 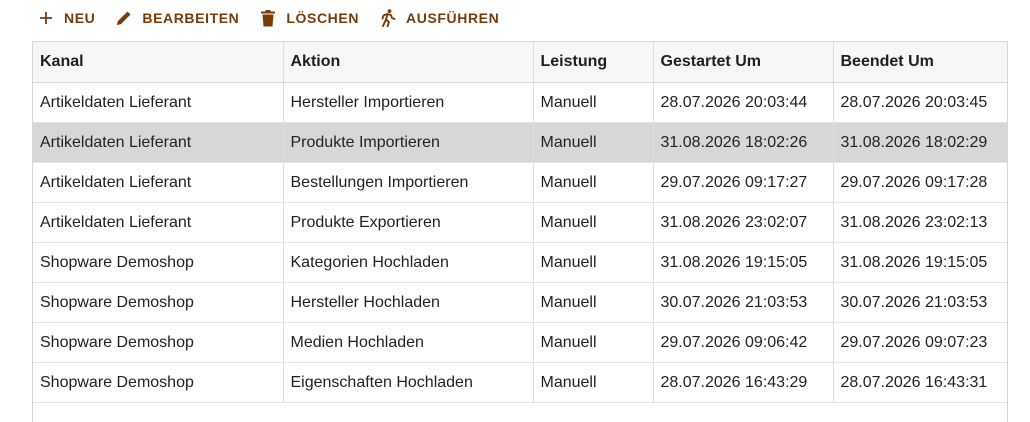 What do you see at coordinates (388, 18) in the screenshot?
I see `running-person-icon` at bounding box center [388, 18].